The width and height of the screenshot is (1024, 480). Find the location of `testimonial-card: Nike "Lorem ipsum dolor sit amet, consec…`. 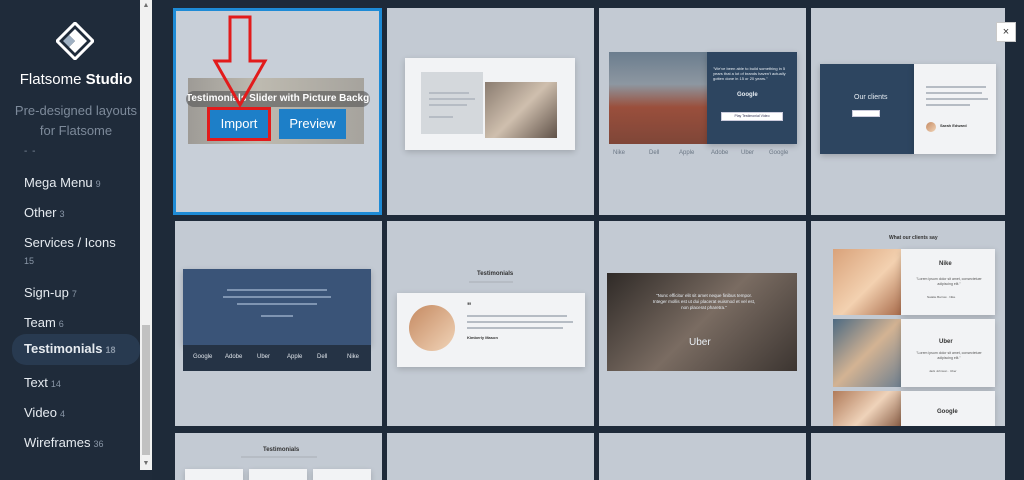

testimonial-card: Nike "Lorem ipsum dolor sit amet, consec… is located at coordinates (948, 282).